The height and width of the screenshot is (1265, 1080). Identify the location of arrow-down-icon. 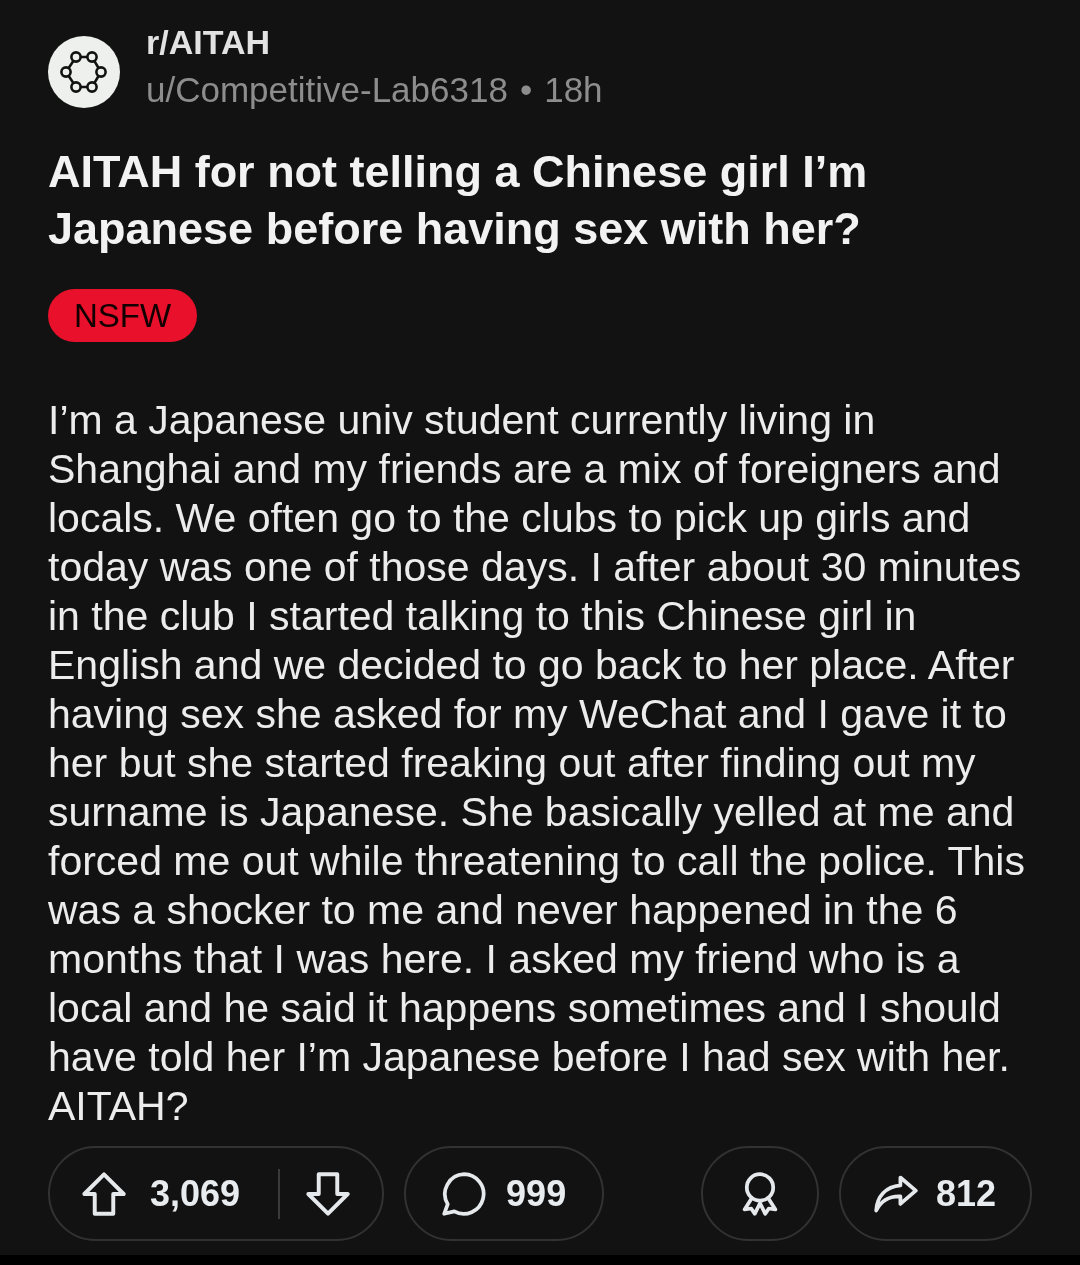
(328, 1193).